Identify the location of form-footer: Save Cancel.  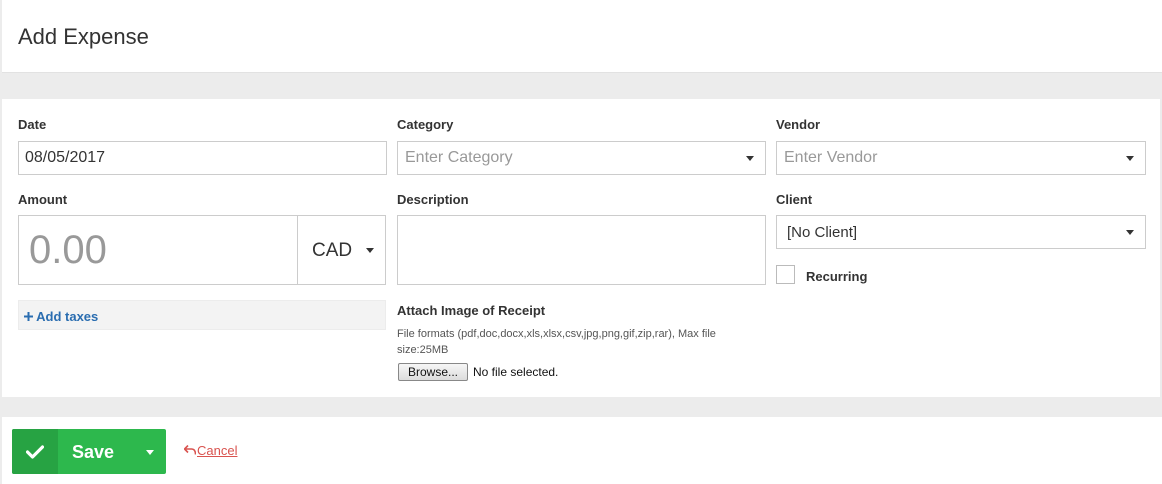
(582, 450).